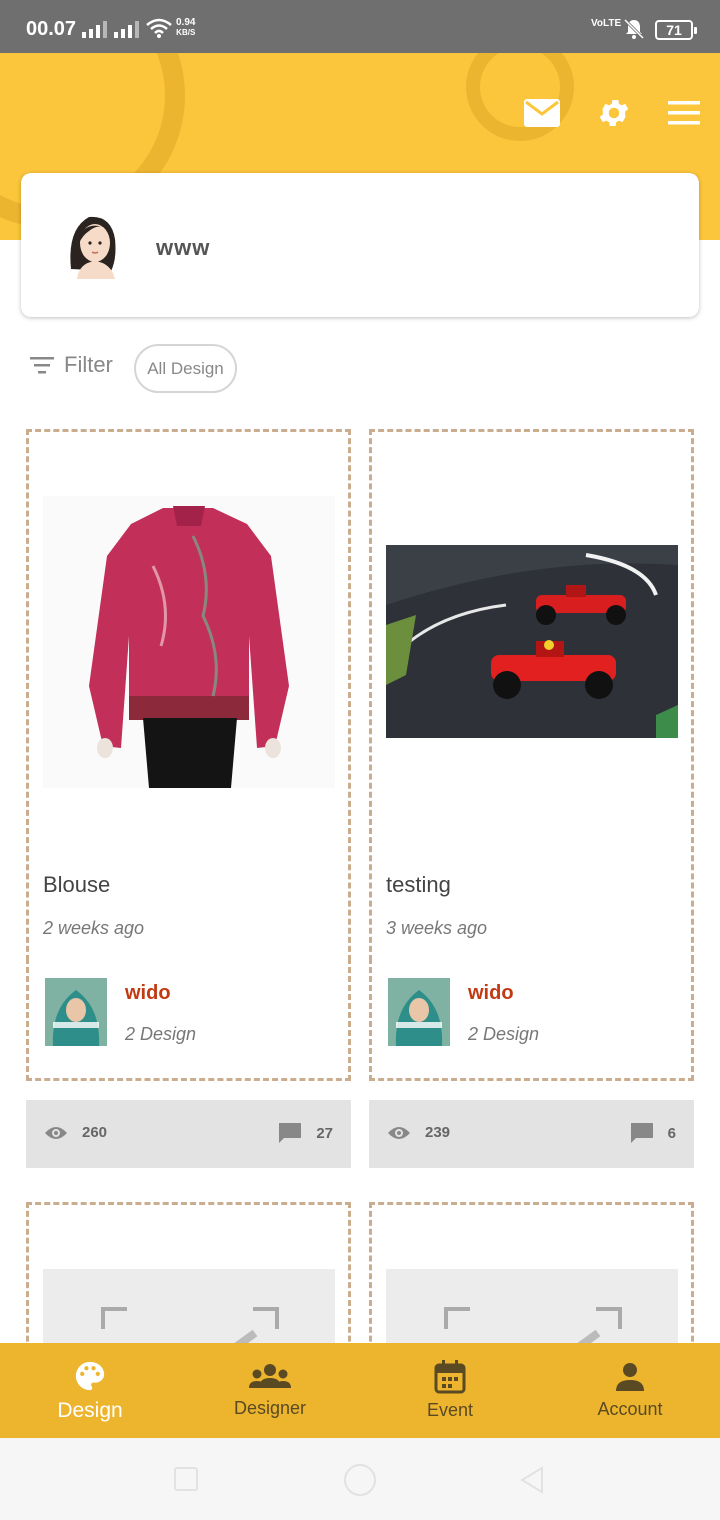 This screenshot has height=1520, width=720. Describe the element at coordinates (418, 884) in the screenshot. I see `design-title: testing` at that location.